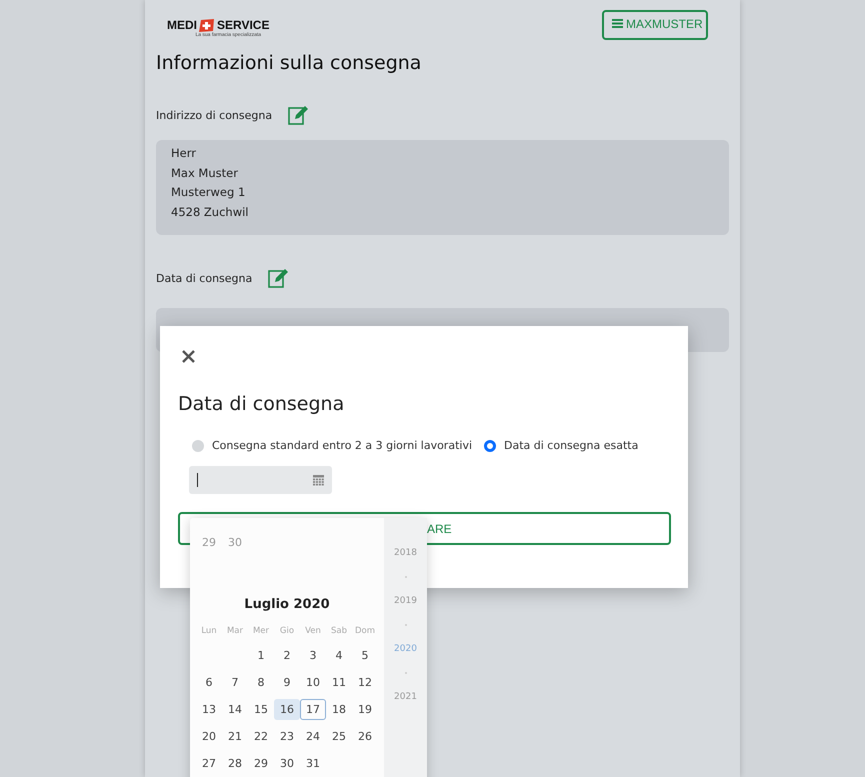 The height and width of the screenshot is (777, 865). I want to click on calendar-day: 26, so click(365, 736).